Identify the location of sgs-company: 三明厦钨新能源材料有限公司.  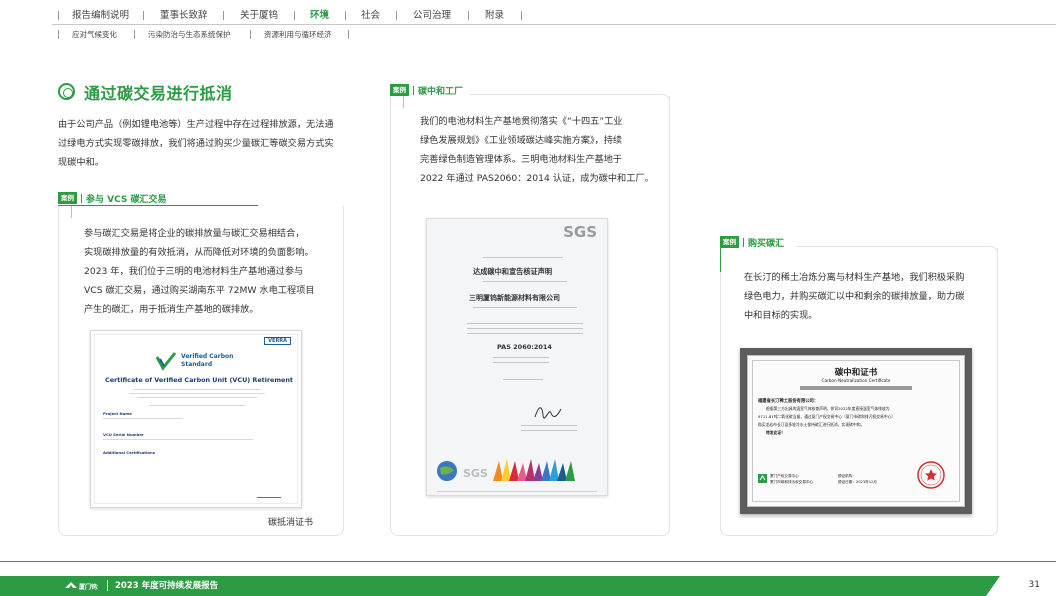
(514, 298).